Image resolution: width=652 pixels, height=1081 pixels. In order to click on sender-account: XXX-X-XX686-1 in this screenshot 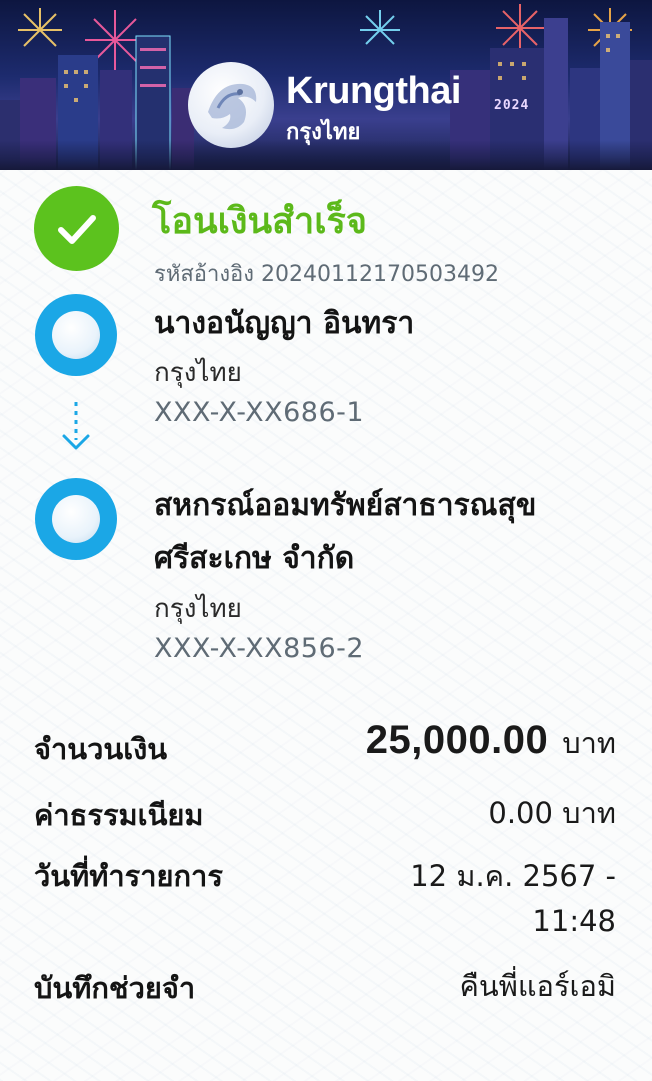, I will do `click(259, 412)`.